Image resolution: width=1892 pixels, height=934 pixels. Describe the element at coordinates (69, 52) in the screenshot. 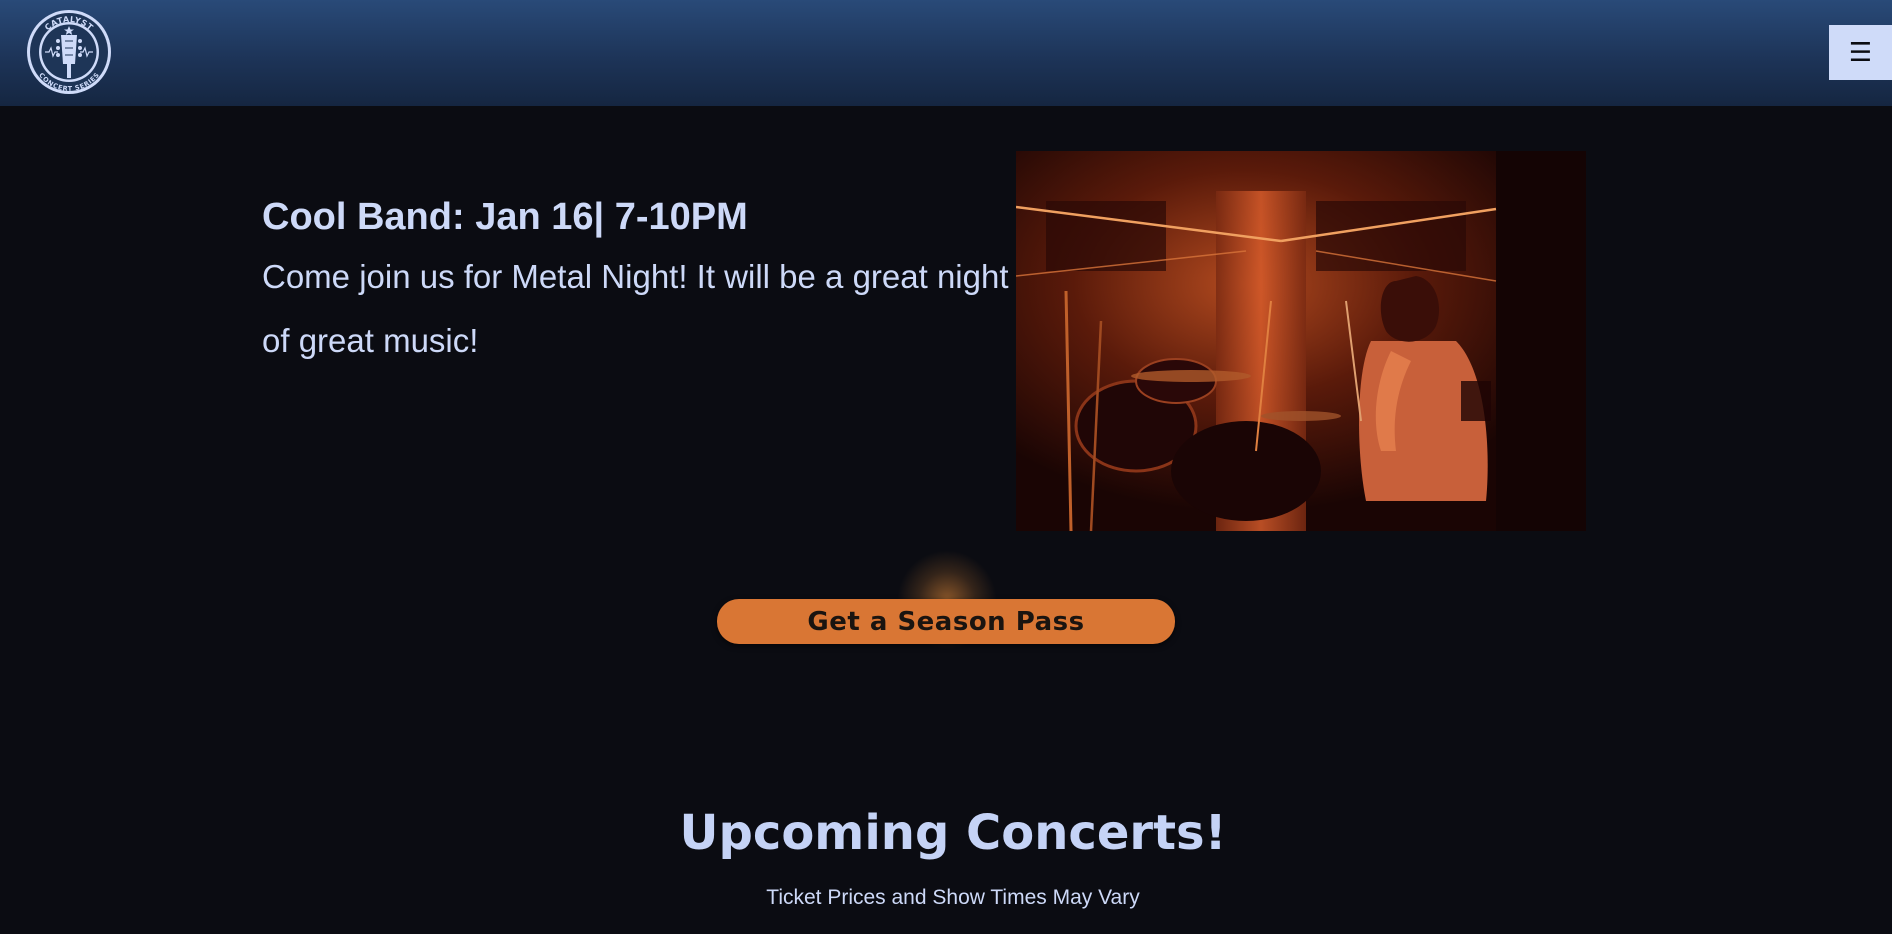

I see `catalyst-logo: CATALYST CONCERT SERIES` at that location.